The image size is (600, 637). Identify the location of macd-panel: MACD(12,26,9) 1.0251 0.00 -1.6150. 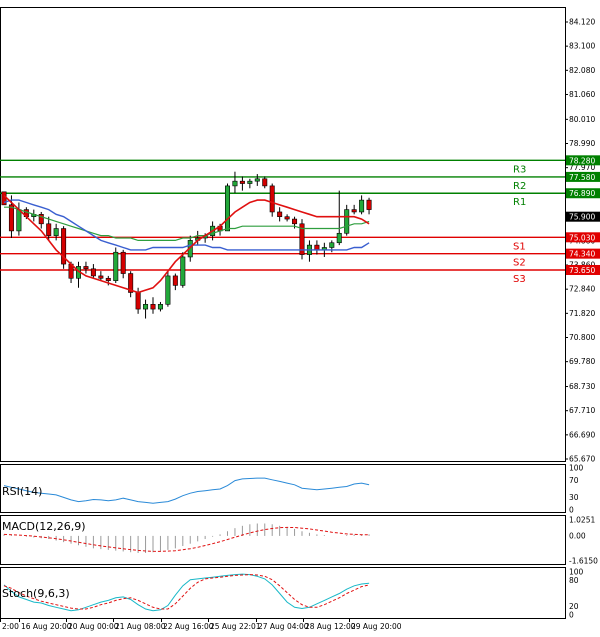
(299, 540).